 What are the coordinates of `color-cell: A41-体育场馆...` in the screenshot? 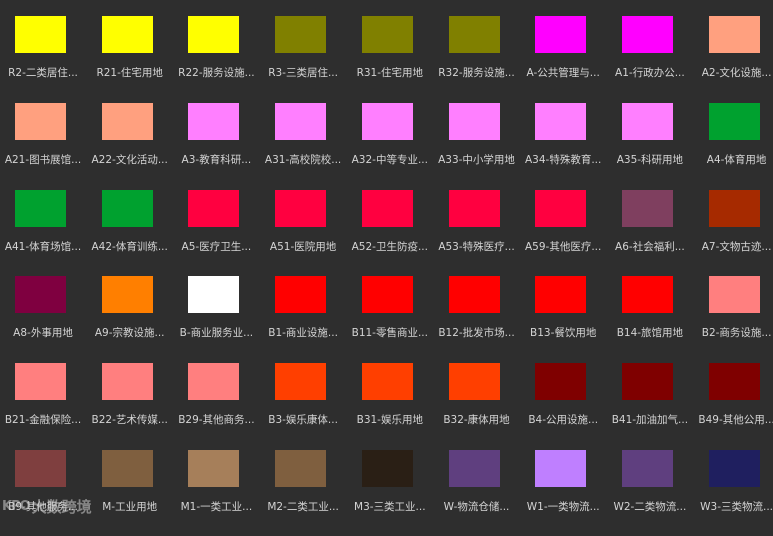 It's located at (43, 232).